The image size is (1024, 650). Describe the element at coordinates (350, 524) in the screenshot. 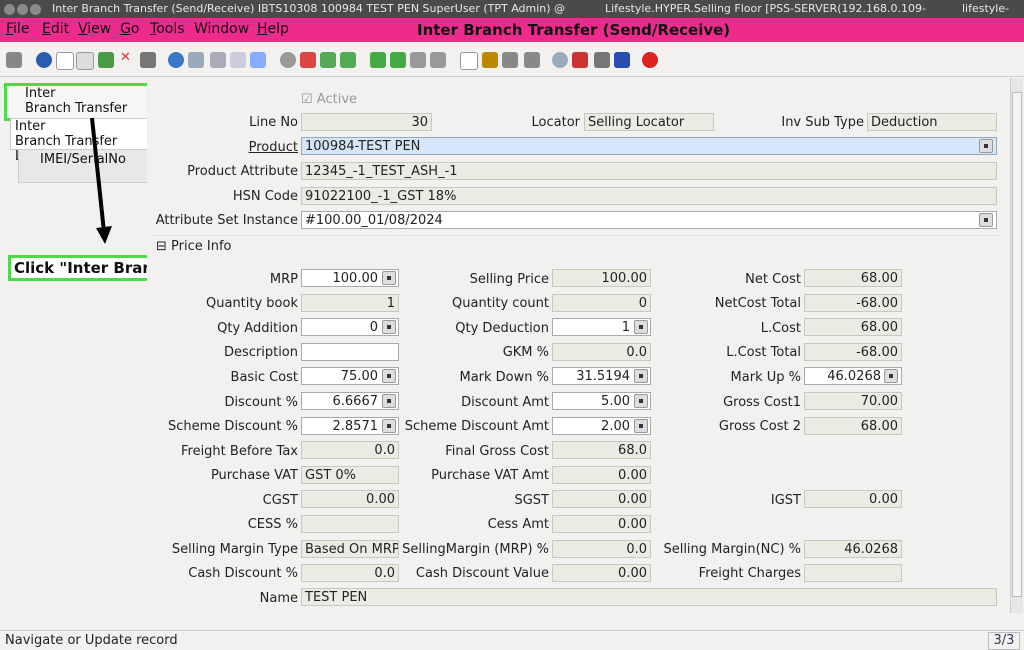

I see `cess-pct-field` at that location.